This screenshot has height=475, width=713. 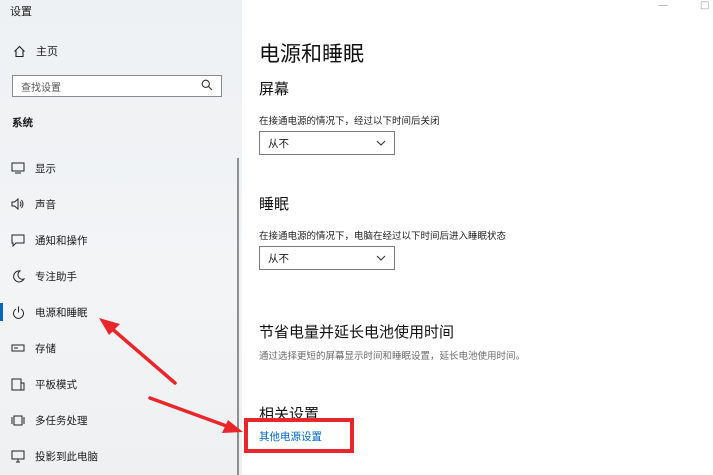 I want to click on arrow-to-link, so click(x=195, y=414).